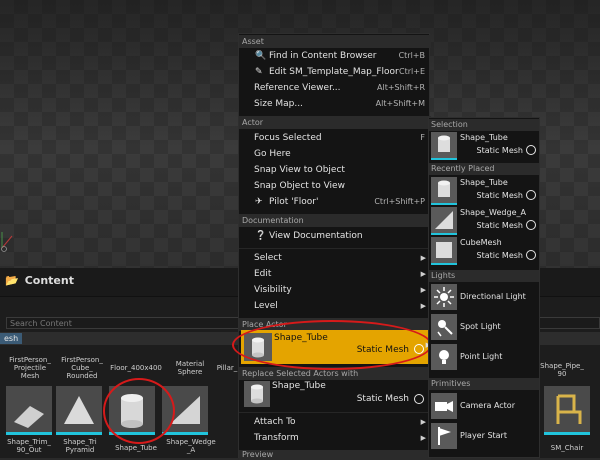  Describe the element at coordinates (484, 276) in the screenshot. I see `submenu-section-lights: Lights` at that location.